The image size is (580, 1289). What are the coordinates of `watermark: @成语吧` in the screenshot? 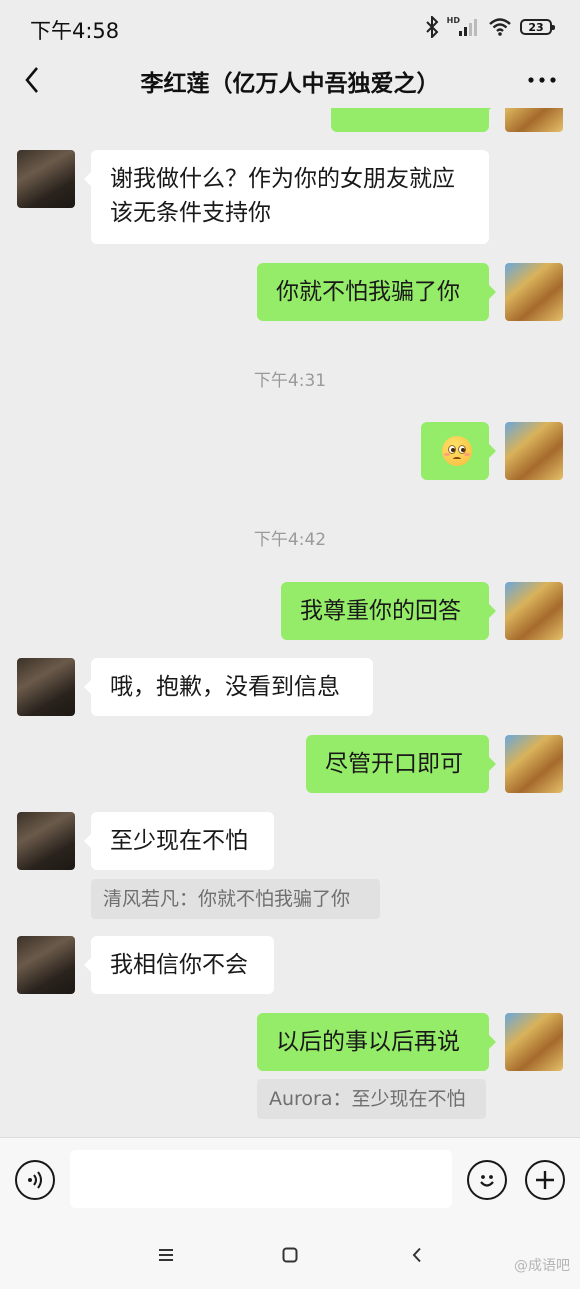 It's located at (542, 1266).